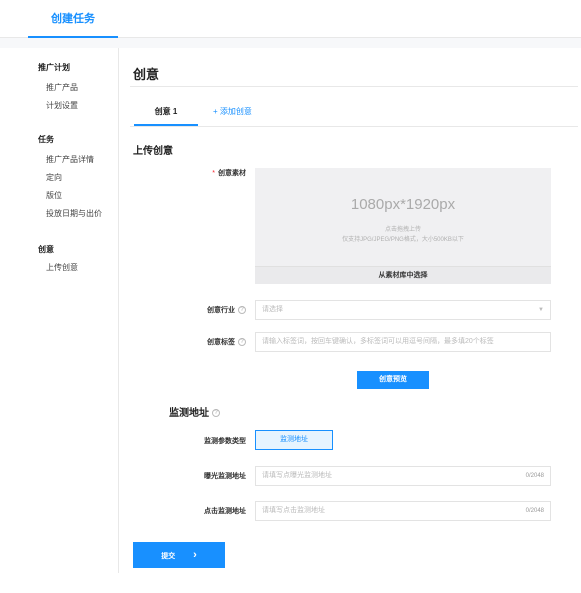 This screenshot has width=581, height=593. What do you see at coordinates (393, 380) in the screenshot?
I see `preview-creative-button: 创意预览` at bounding box center [393, 380].